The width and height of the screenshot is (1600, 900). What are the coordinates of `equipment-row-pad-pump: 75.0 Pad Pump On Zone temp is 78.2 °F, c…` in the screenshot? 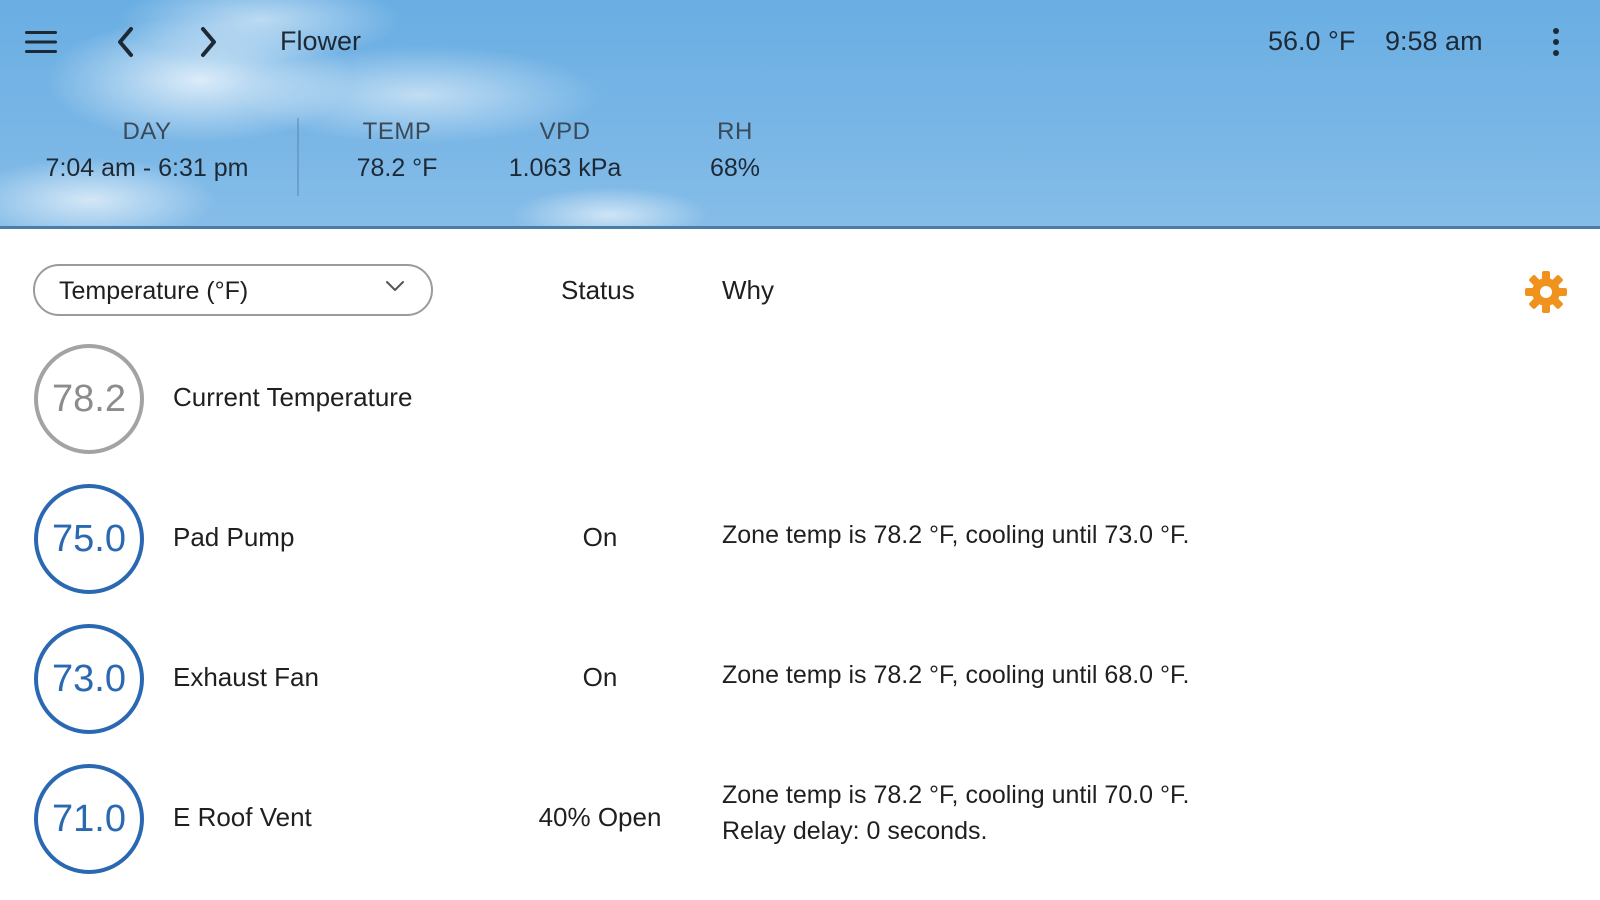 It's located at (800, 539).